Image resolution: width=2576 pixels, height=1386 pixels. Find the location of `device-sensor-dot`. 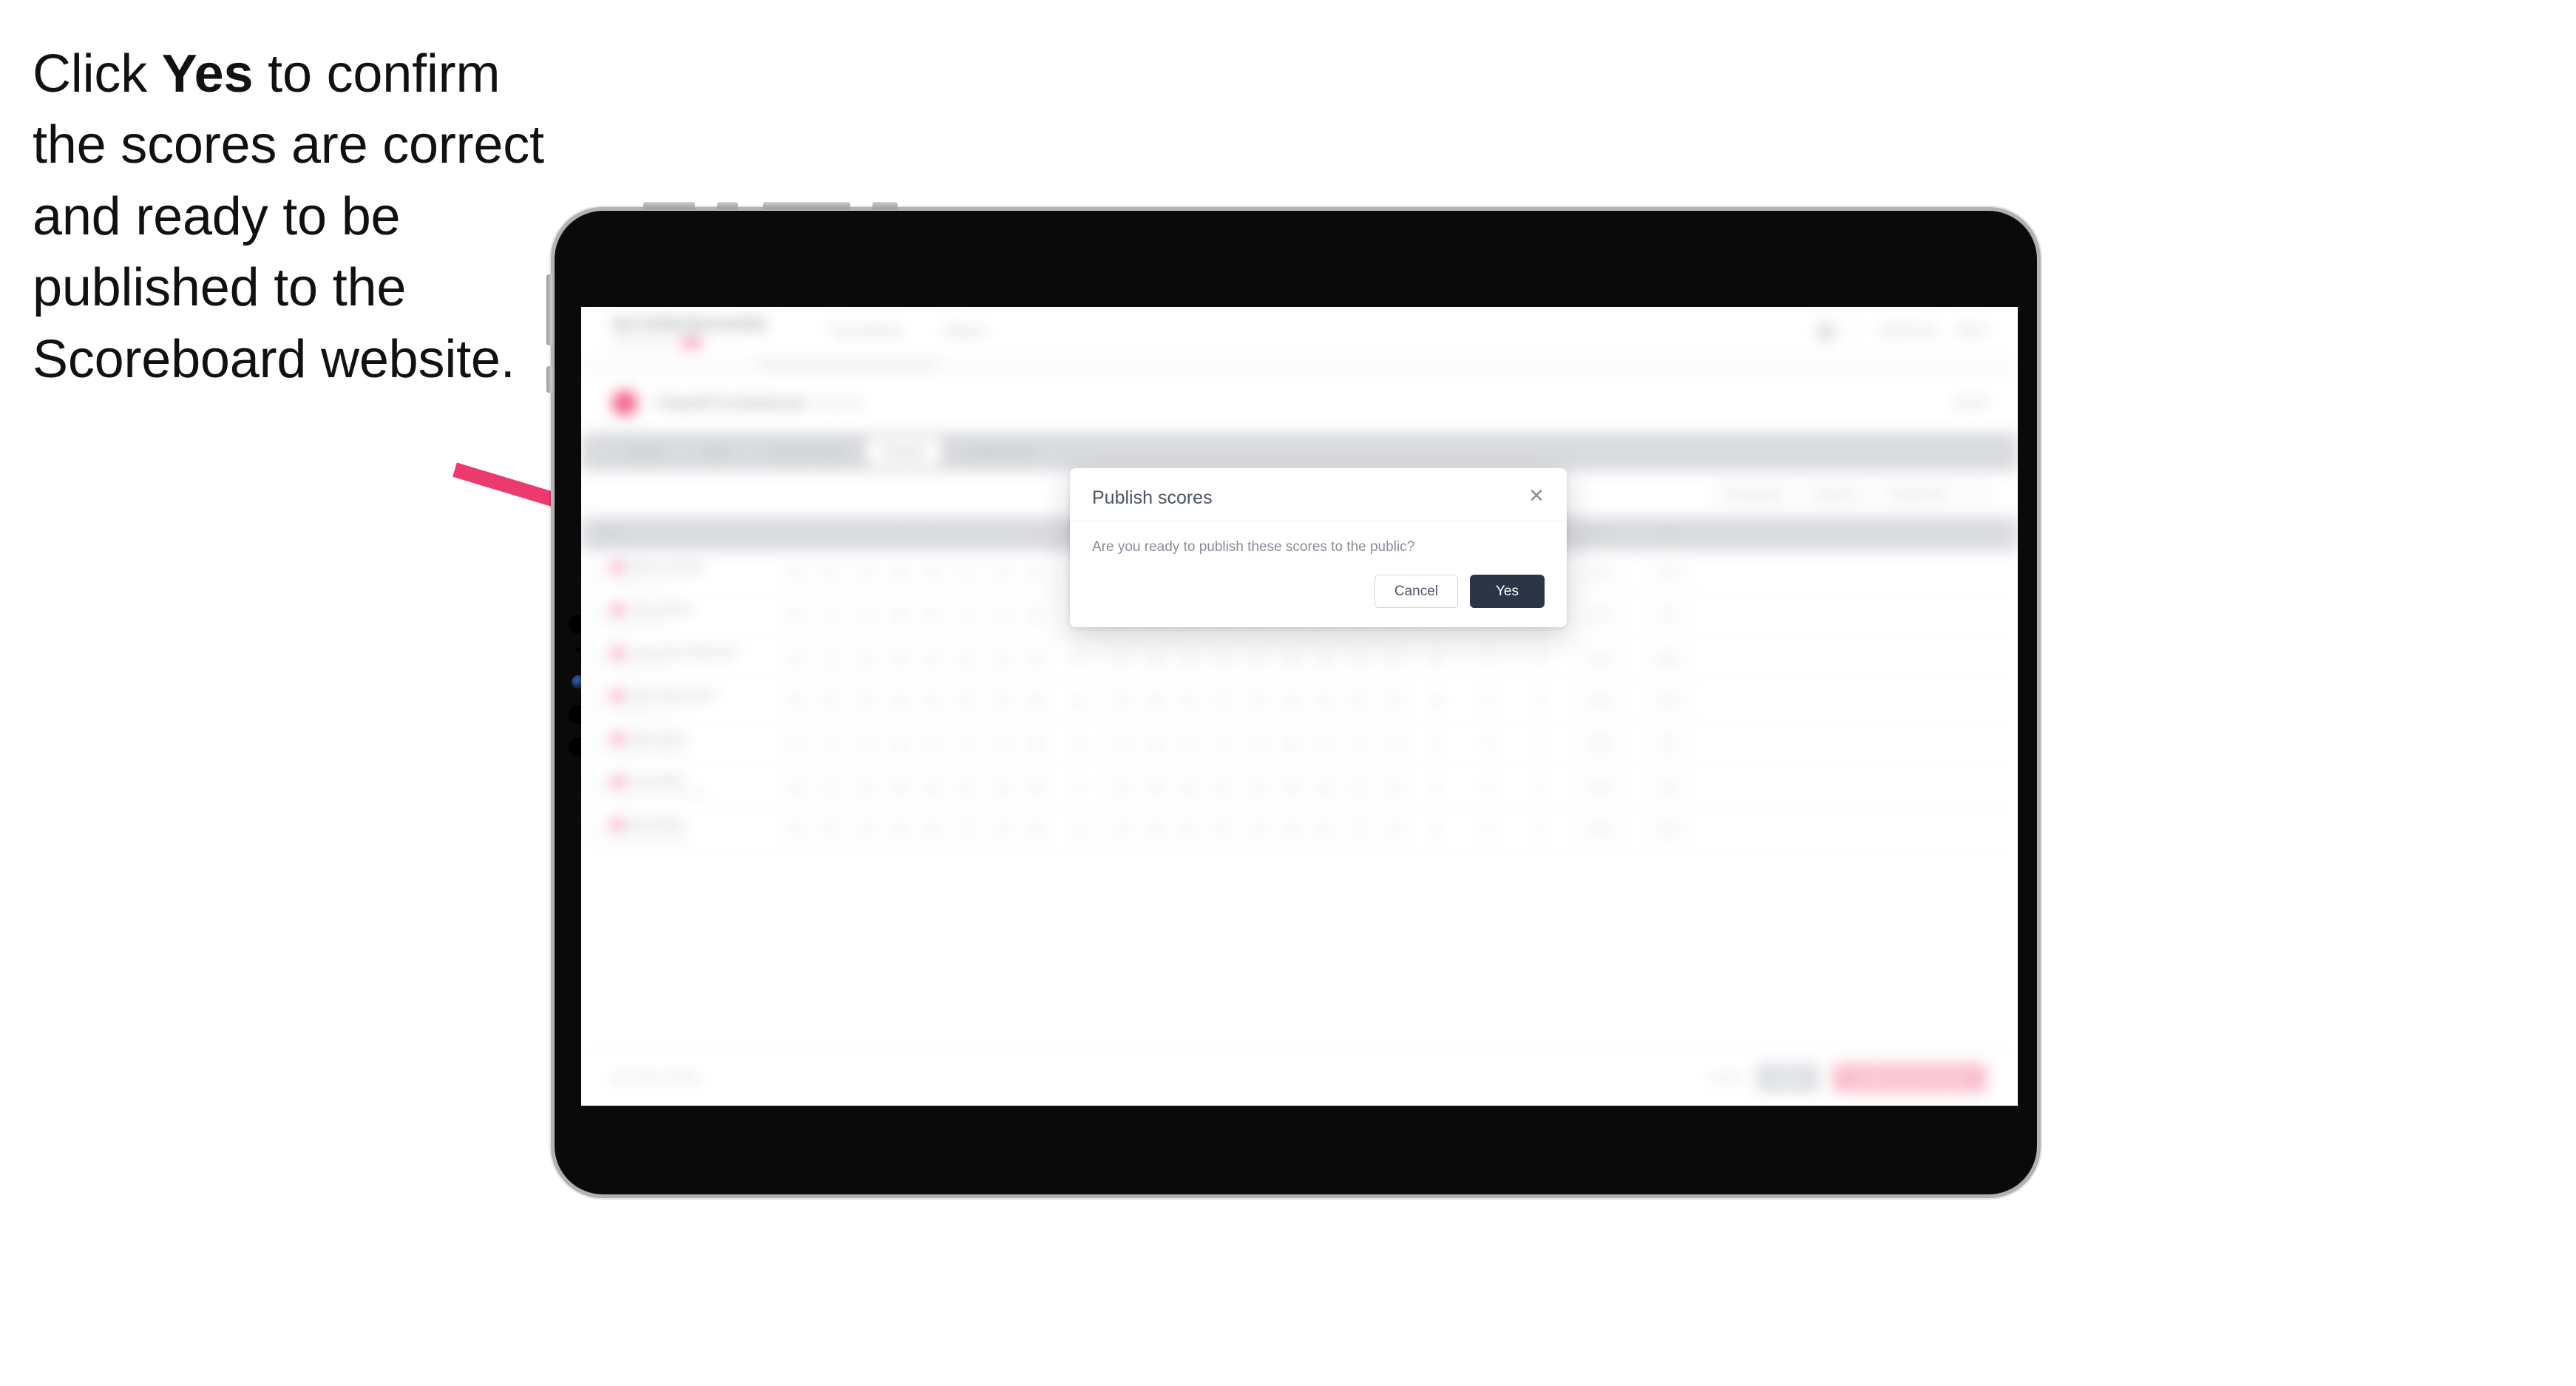

device-sensor-dot is located at coordinates (577, 649).